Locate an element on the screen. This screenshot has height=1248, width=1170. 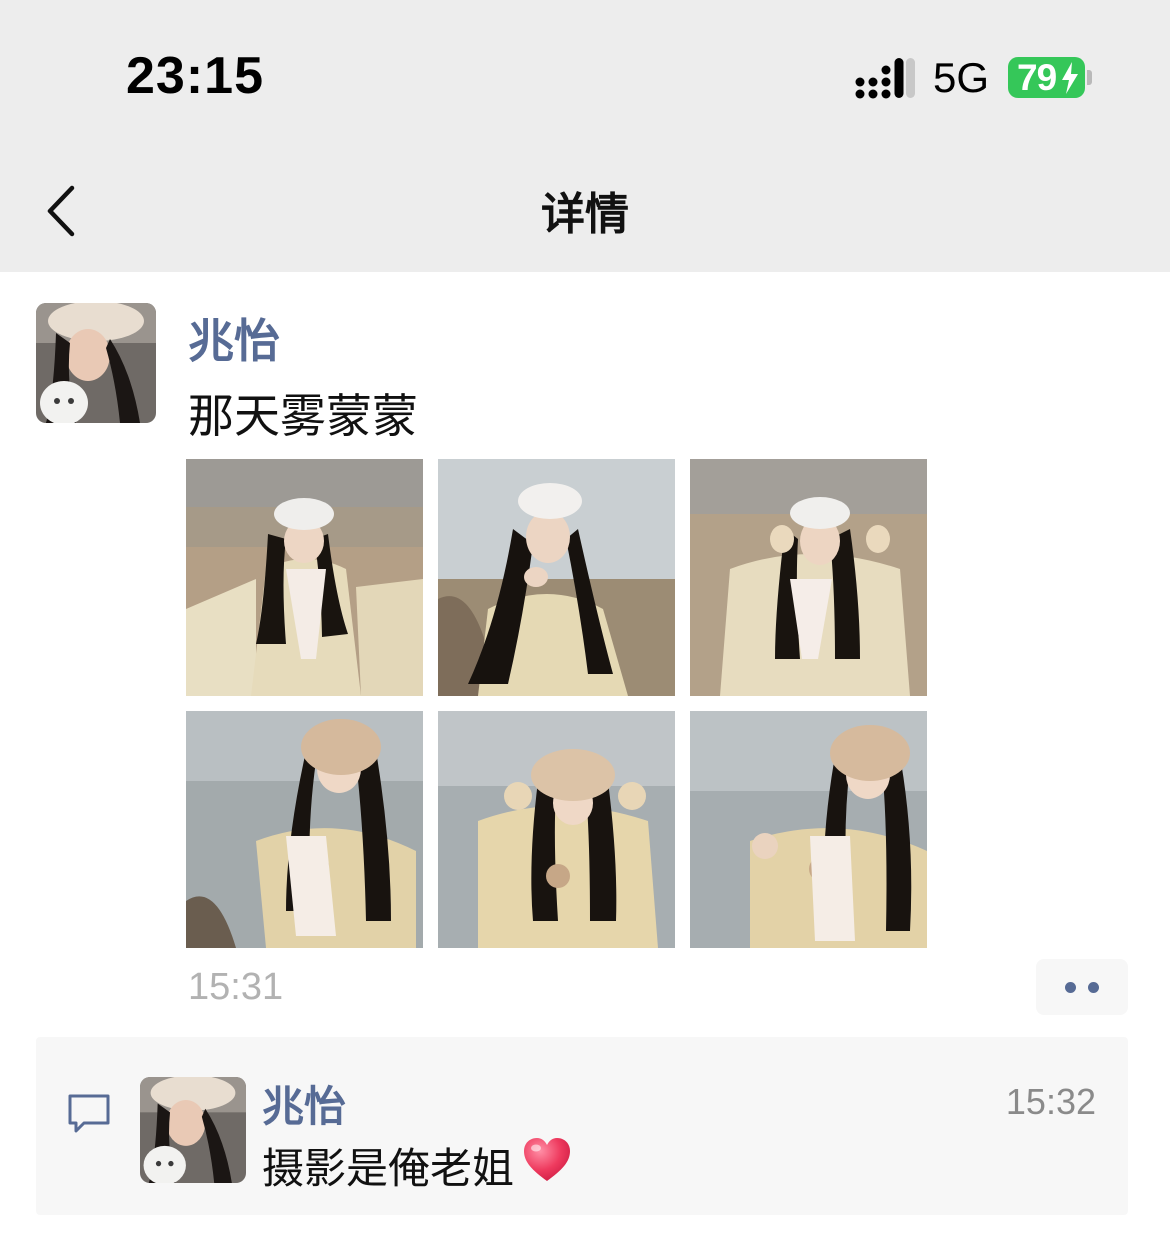
comment-section: 兆怡 15:32 摄影是俺老姐 is located at coordinates (582, 1126).